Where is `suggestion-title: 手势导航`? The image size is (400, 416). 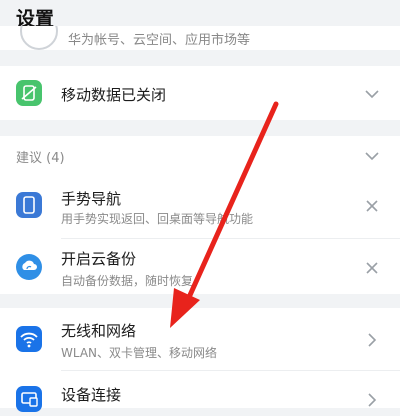 suggestion-title: 手势导航 is located at coordinates (91, 199).